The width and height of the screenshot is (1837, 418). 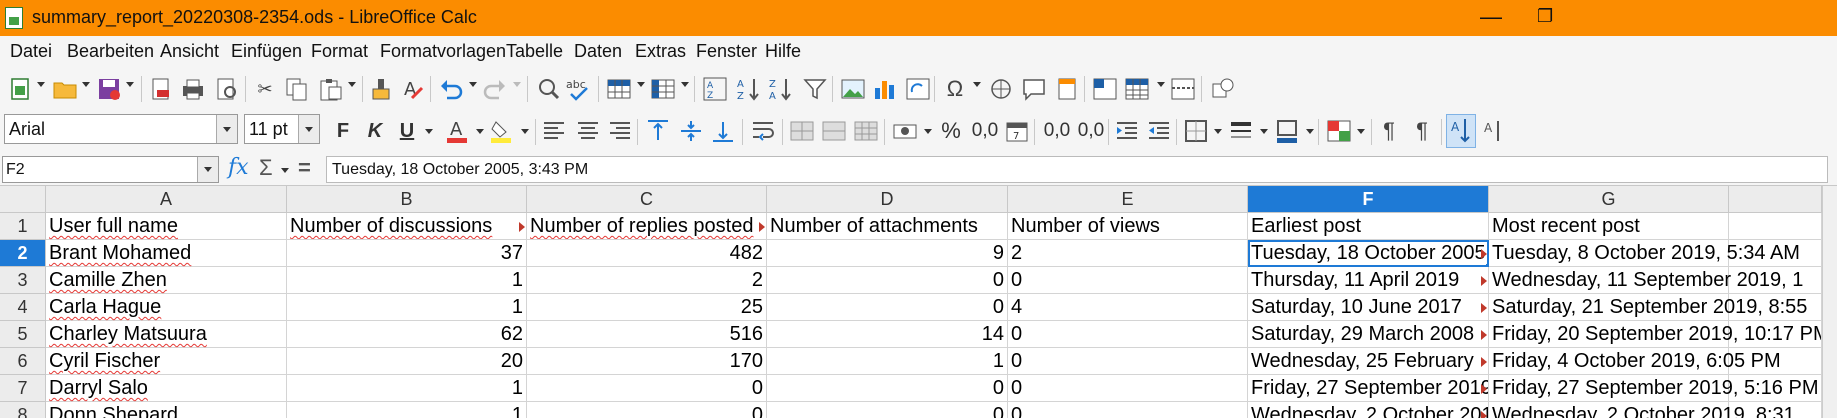 I want to click on cell-e7: 0, so click(x=1128, y=388).